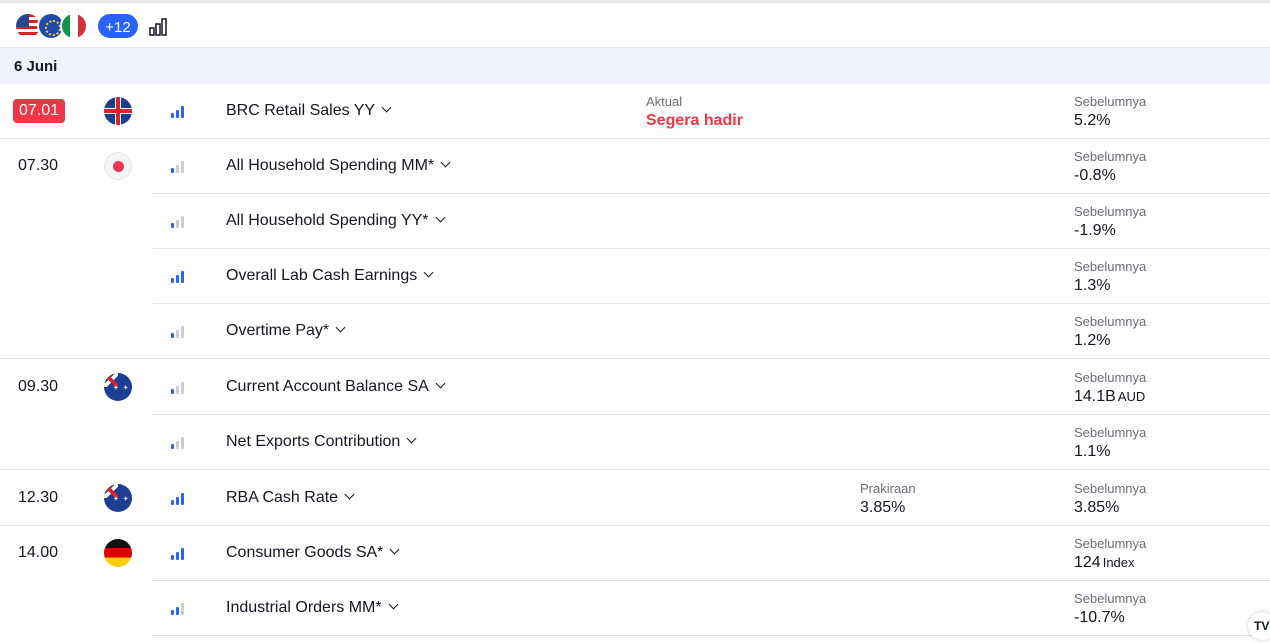  I want to click on event-row: Overtime Pay* Sebelumnya 1.2%, so click(635, 331).